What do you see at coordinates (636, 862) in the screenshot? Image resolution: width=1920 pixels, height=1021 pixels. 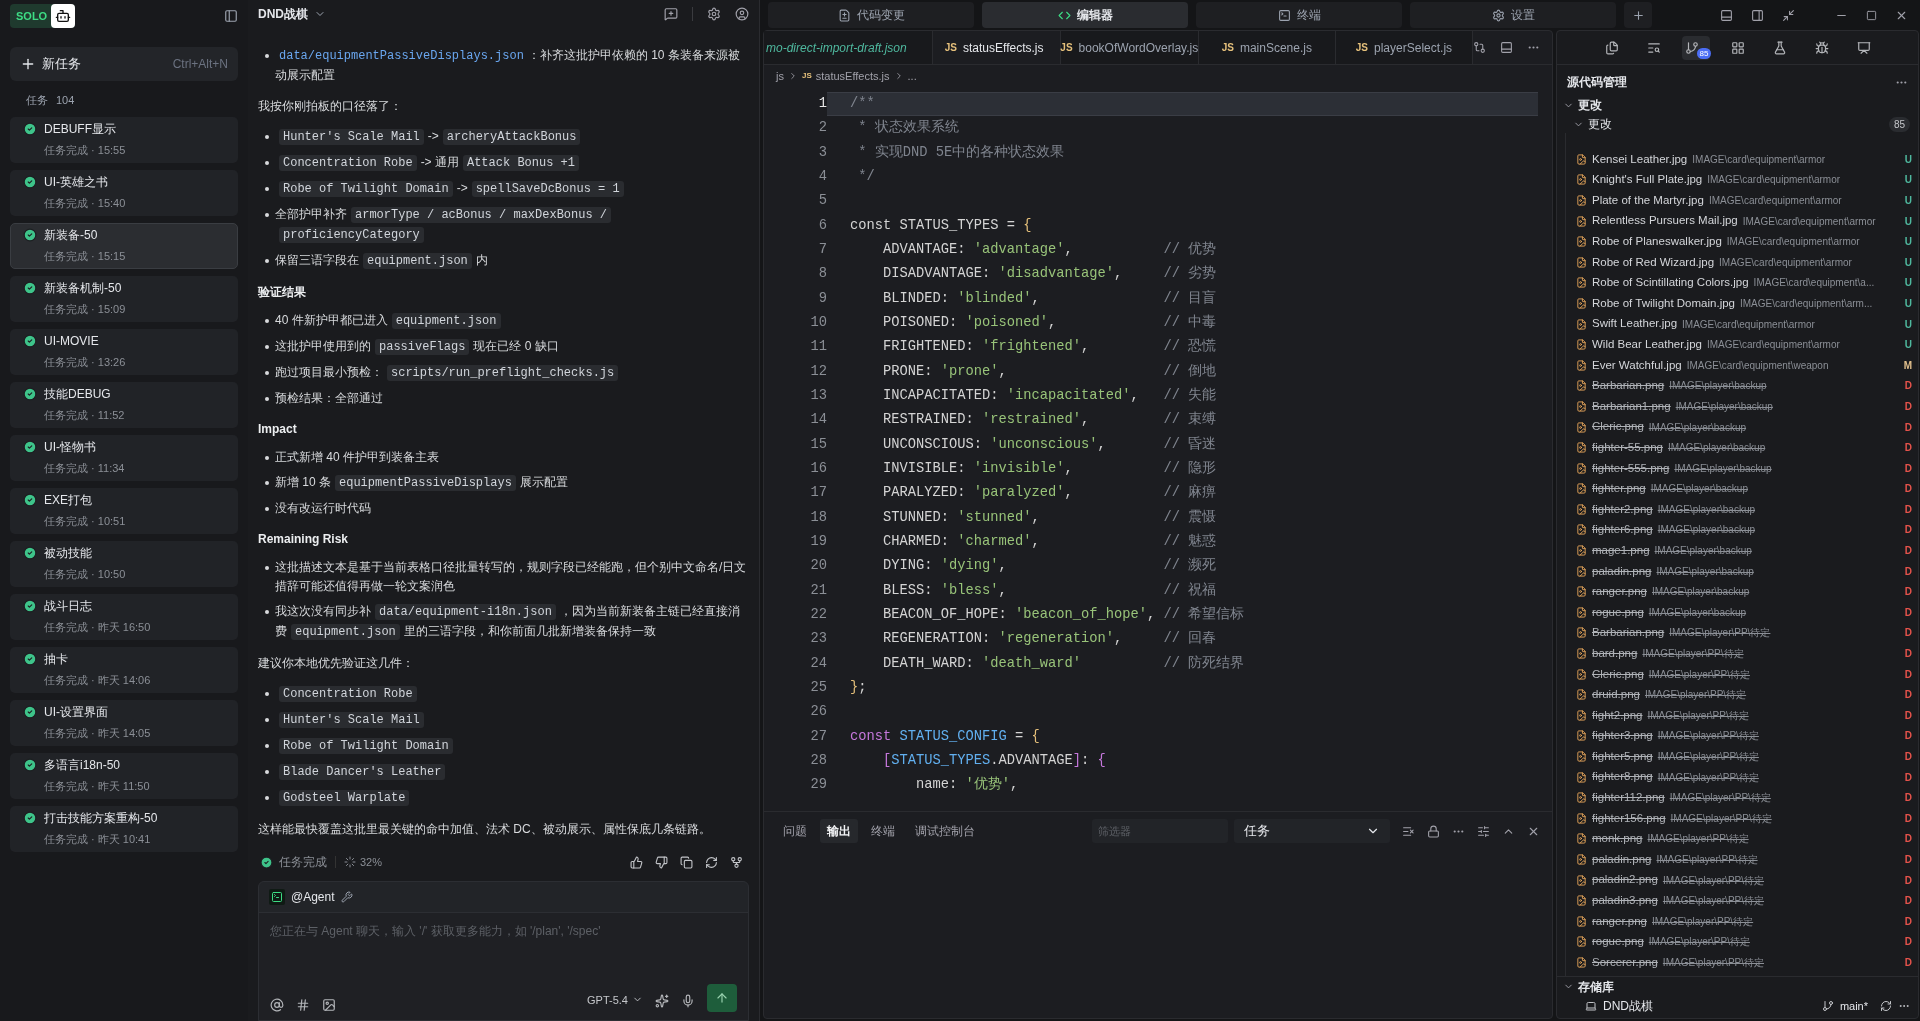 I see `thumbs-up-icon` at bounding box center [636, 862].